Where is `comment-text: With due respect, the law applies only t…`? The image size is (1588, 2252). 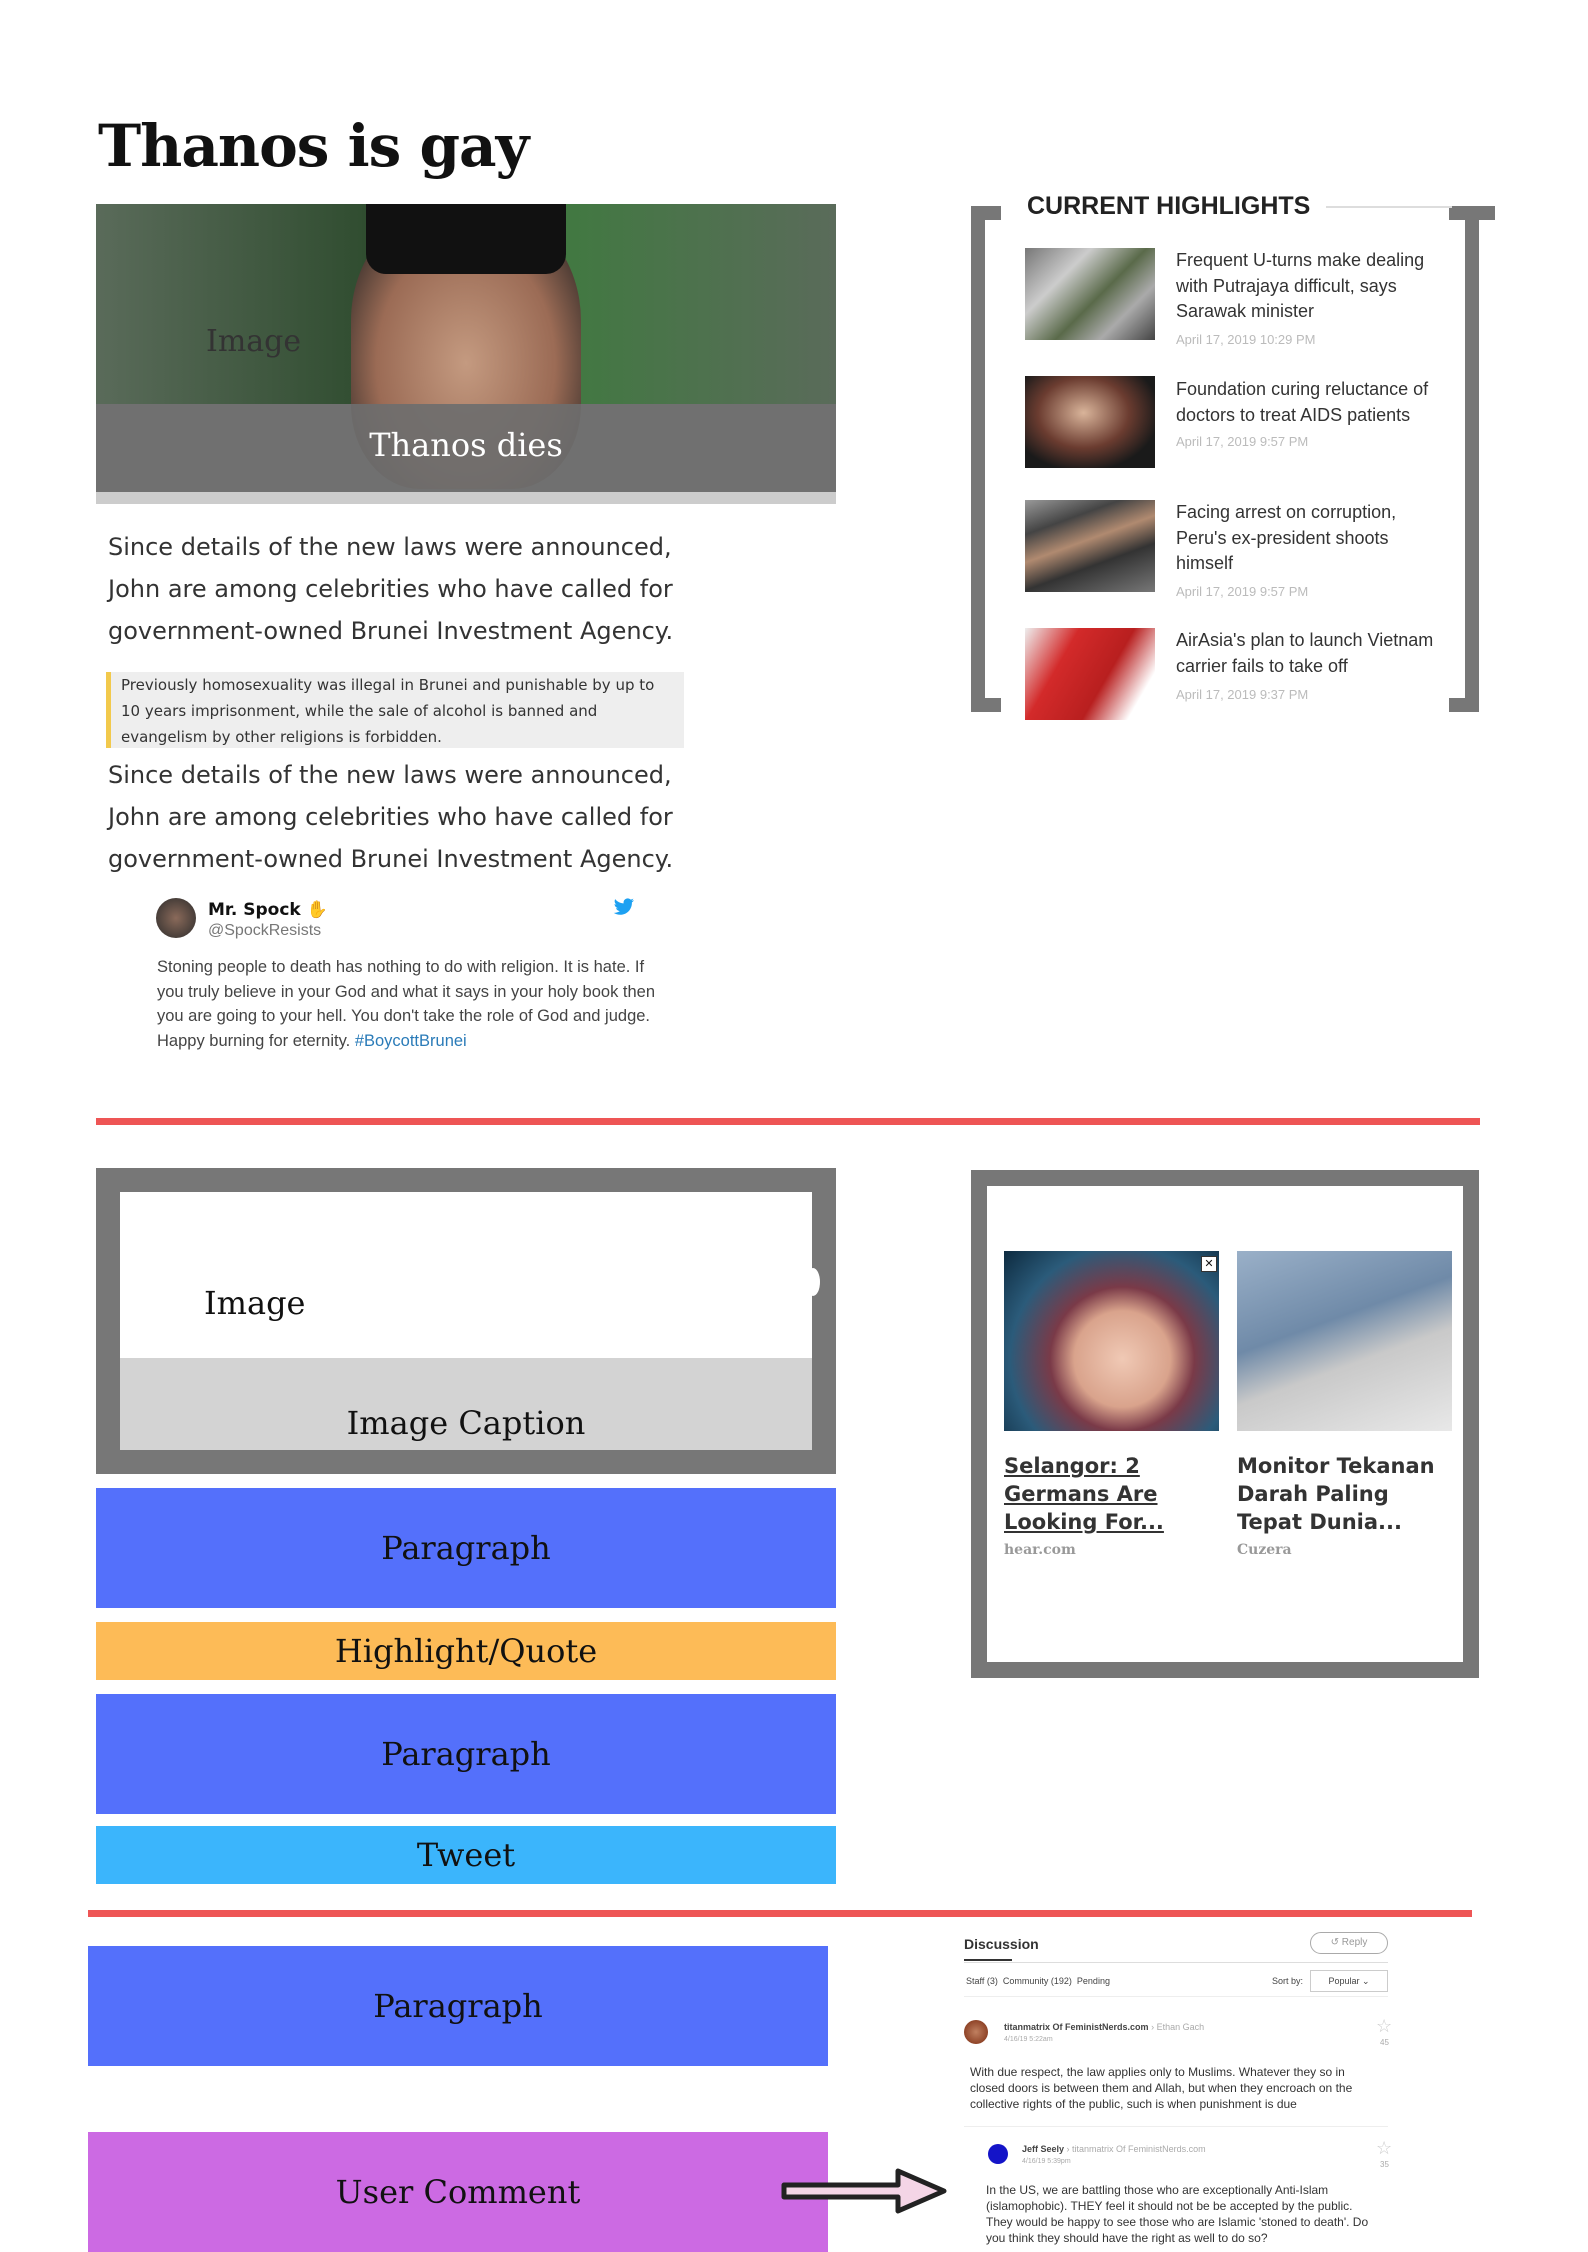 comment-text: With due respect, the law applies only t… is located at coordinates (1161, 2088).